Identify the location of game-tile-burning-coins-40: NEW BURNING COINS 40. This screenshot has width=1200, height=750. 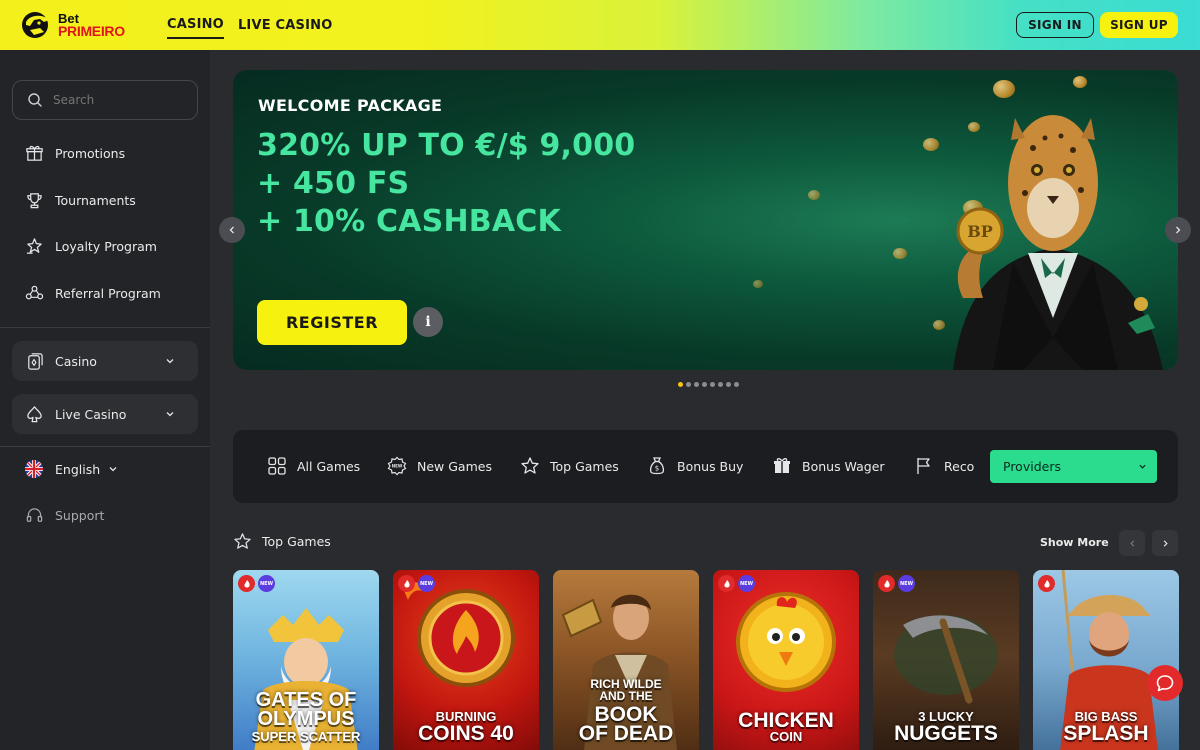
(466, 660).